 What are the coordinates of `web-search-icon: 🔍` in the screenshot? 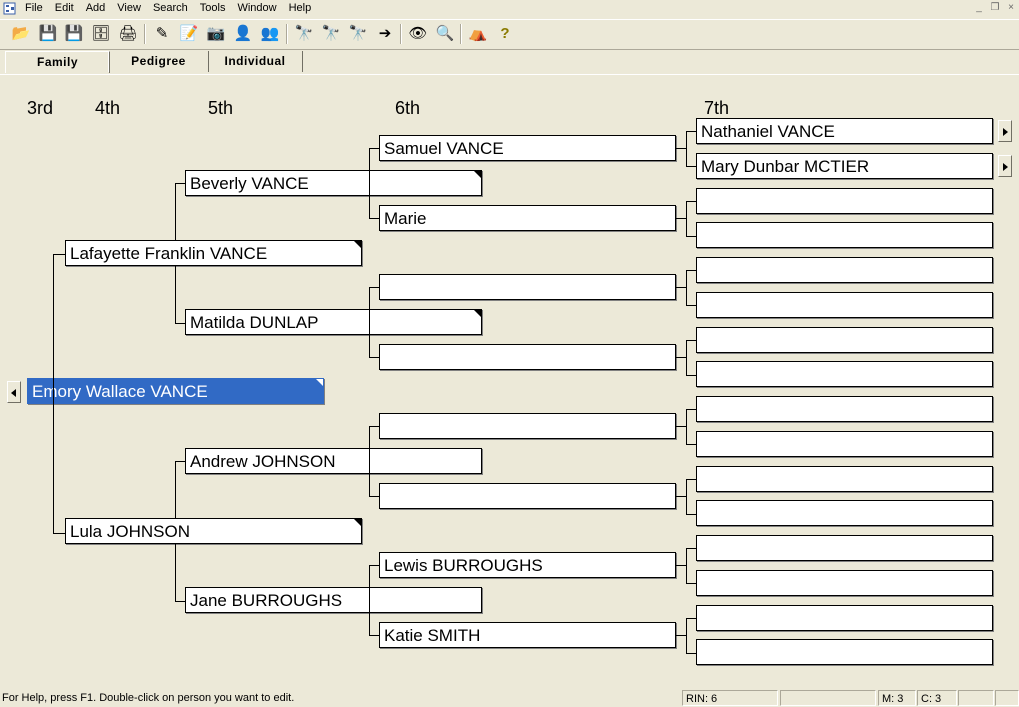 It's located at (445, 34).